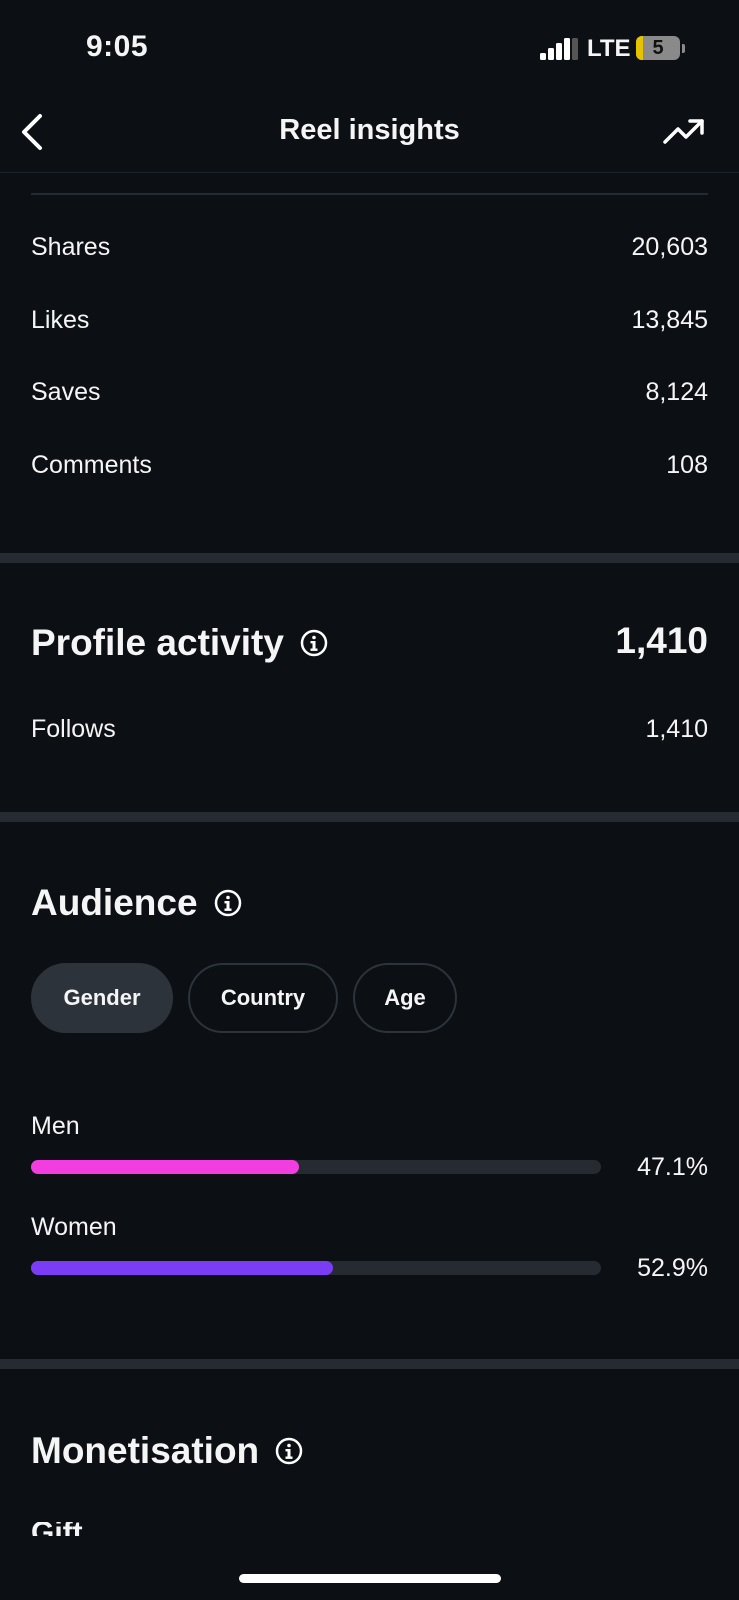  What do you see at coordinates (369, 130) in the screenshot?
I see `page-title: Reel insights` at bounding box center [369, 130].